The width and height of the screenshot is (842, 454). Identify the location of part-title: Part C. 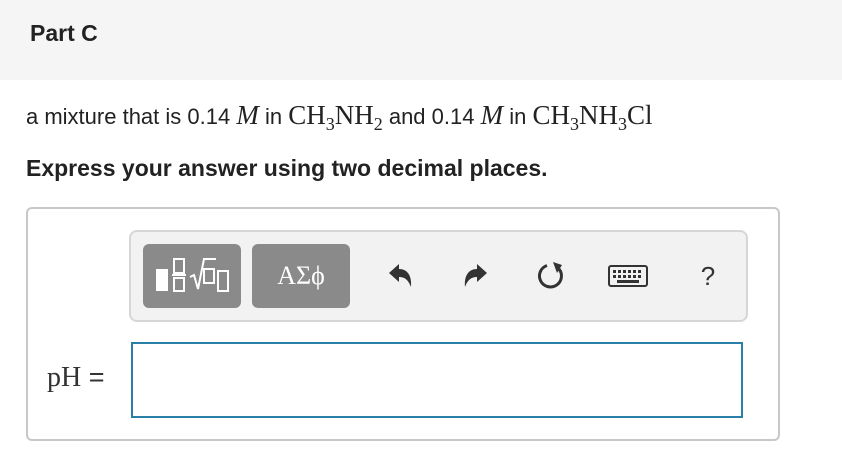
(64, 33).